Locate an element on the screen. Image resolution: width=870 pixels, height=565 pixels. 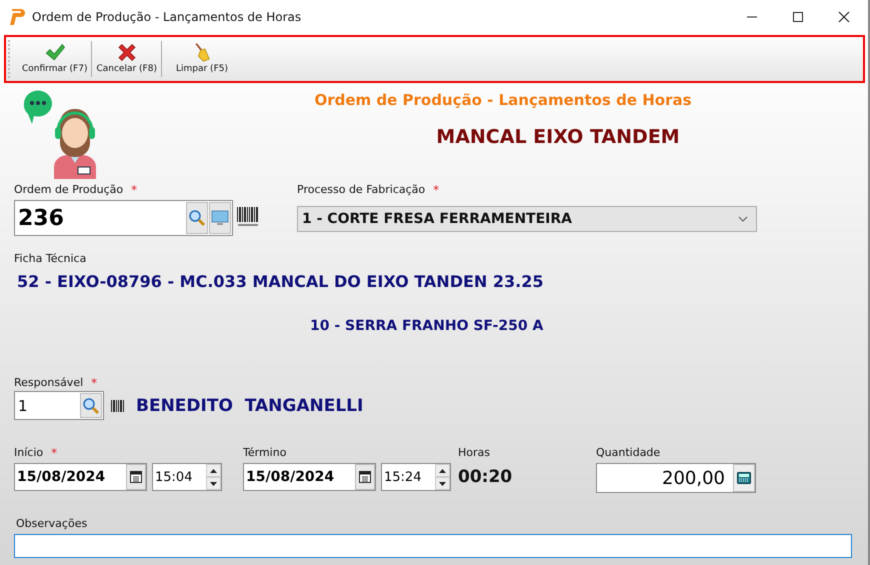
machine-name: 10 - SERRA FRANHO SF-250 A is located at coordinates (427, 326).